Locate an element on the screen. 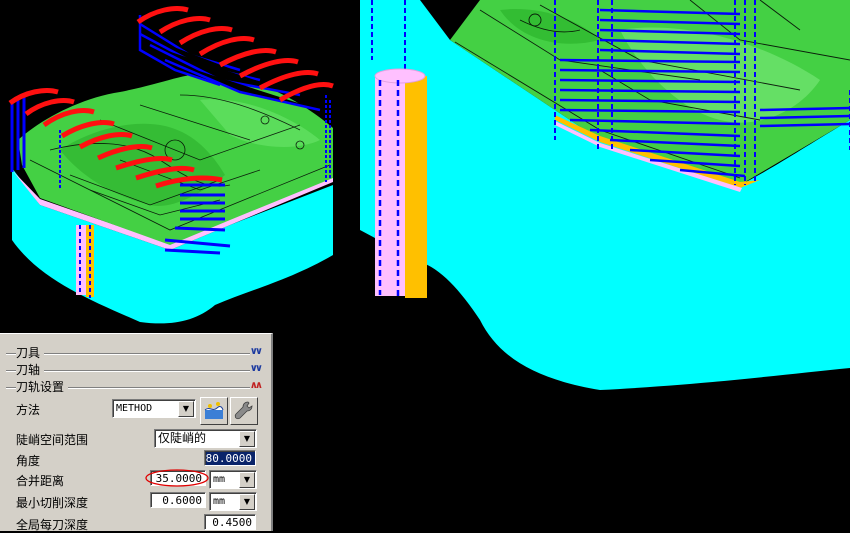 This screenshot has height=533, width=850. min-cut-depth-input: 0.6000 is located at coordinates (178, 500).